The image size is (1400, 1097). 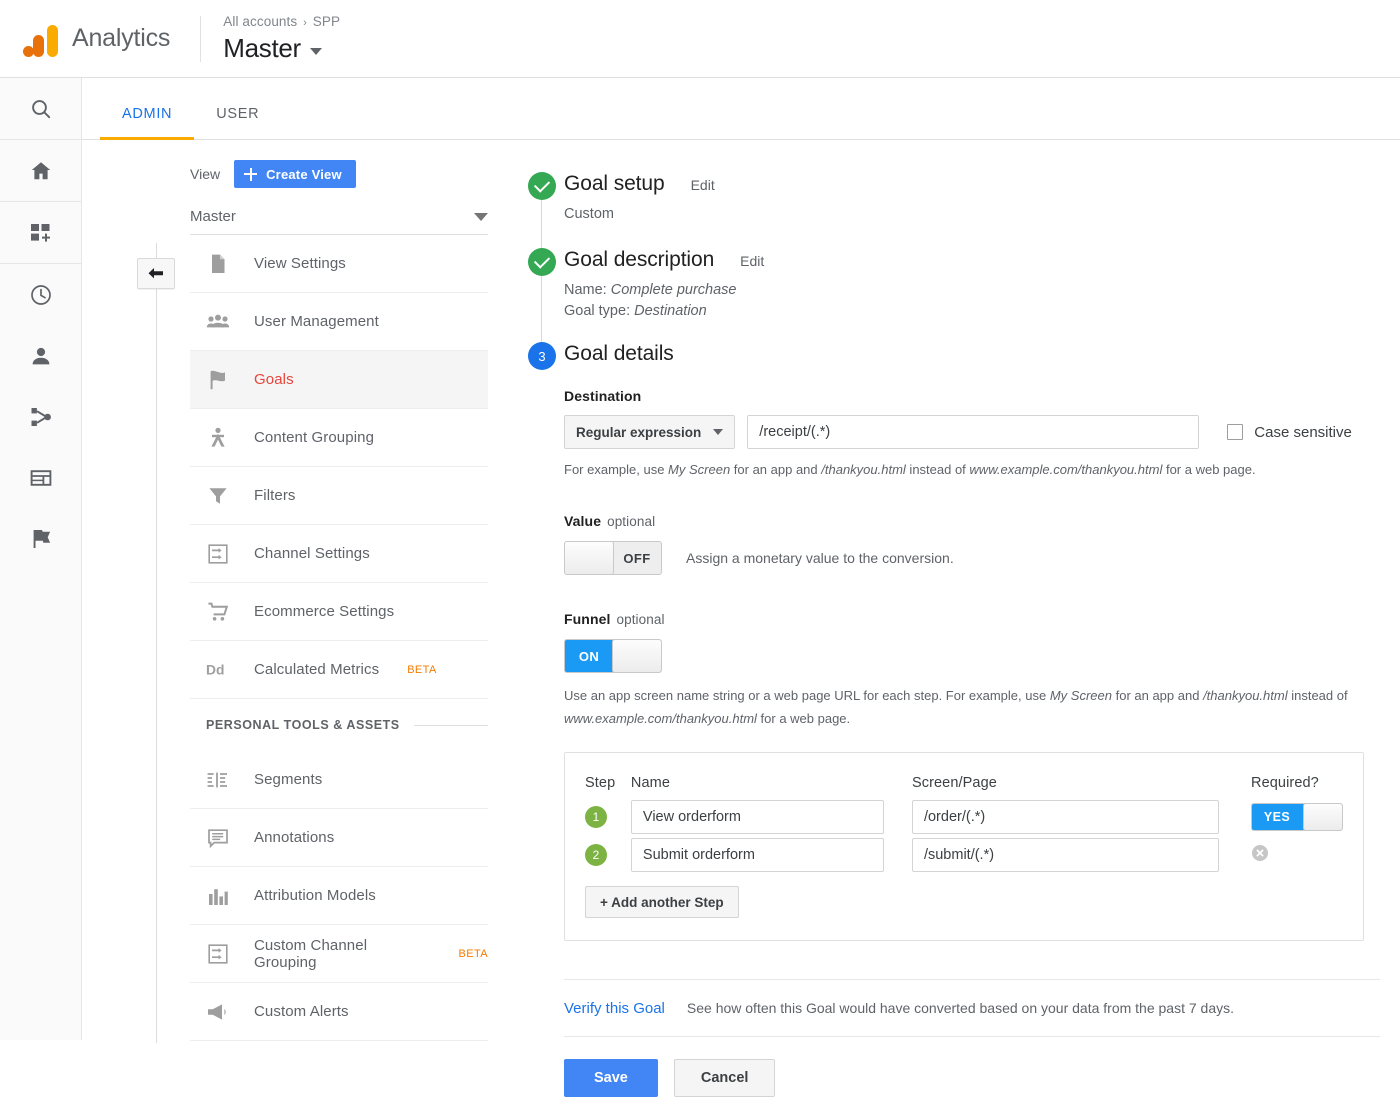 I want to click on acquisition-share-icon, so click(x=40, y=416).